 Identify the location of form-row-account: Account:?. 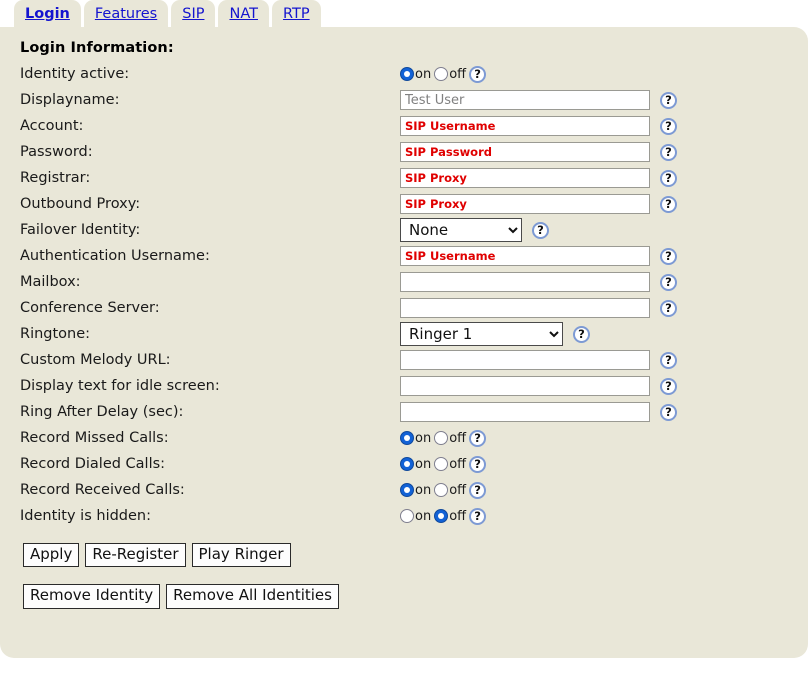
(414, 126).